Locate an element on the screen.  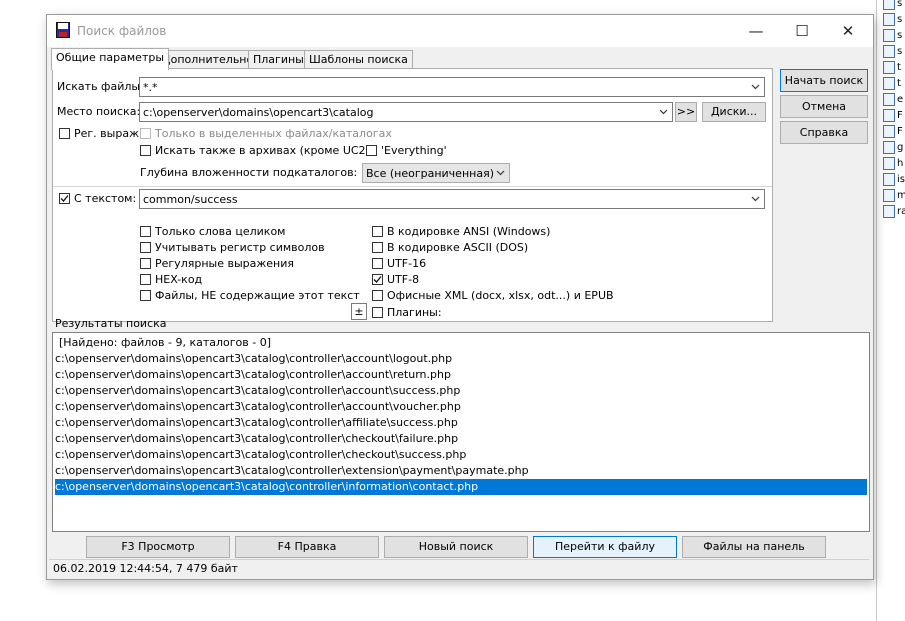
results-label: Результаты поиска is located at coordinates (111, 323).